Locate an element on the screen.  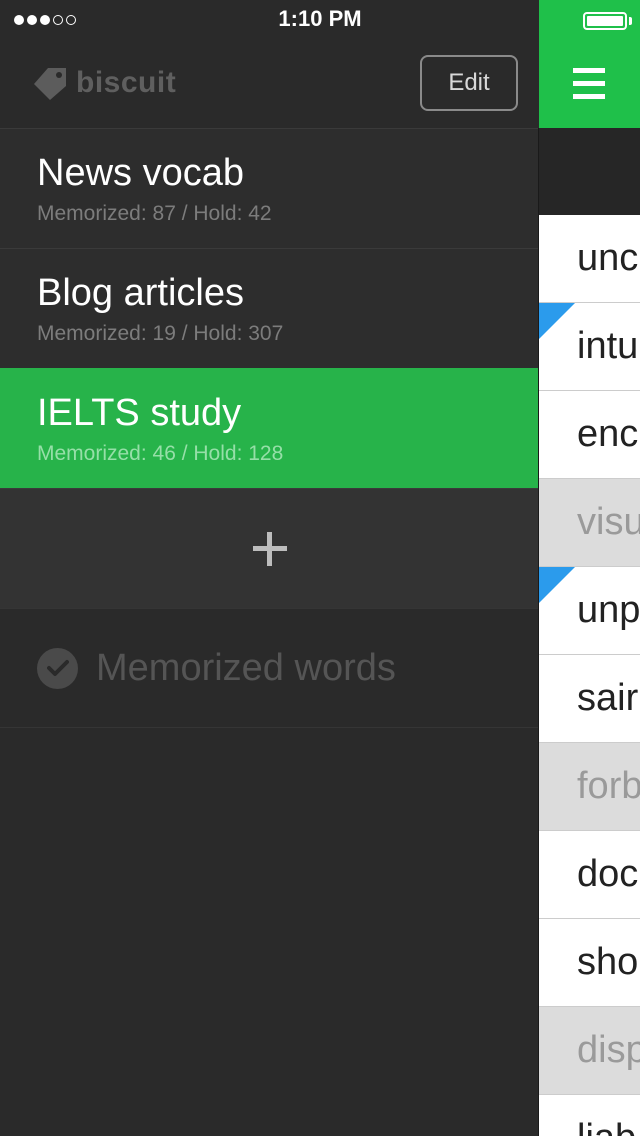
toolbar is located at coordinates (589, 171).